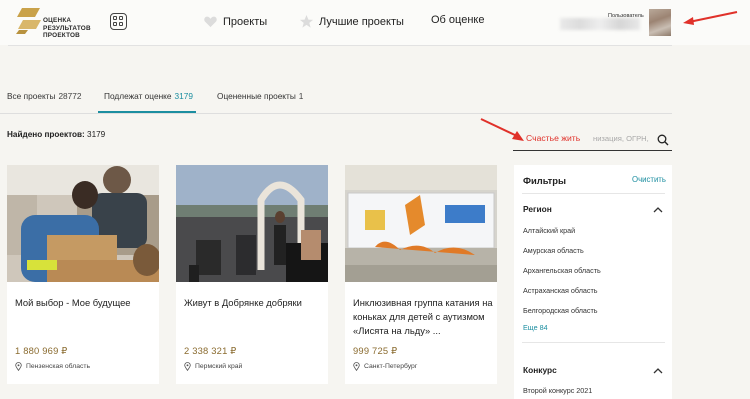 The width and height of the screenshot is (750, 399). I want to click on filter-section-contest: Конкурс, so click(540, 370).